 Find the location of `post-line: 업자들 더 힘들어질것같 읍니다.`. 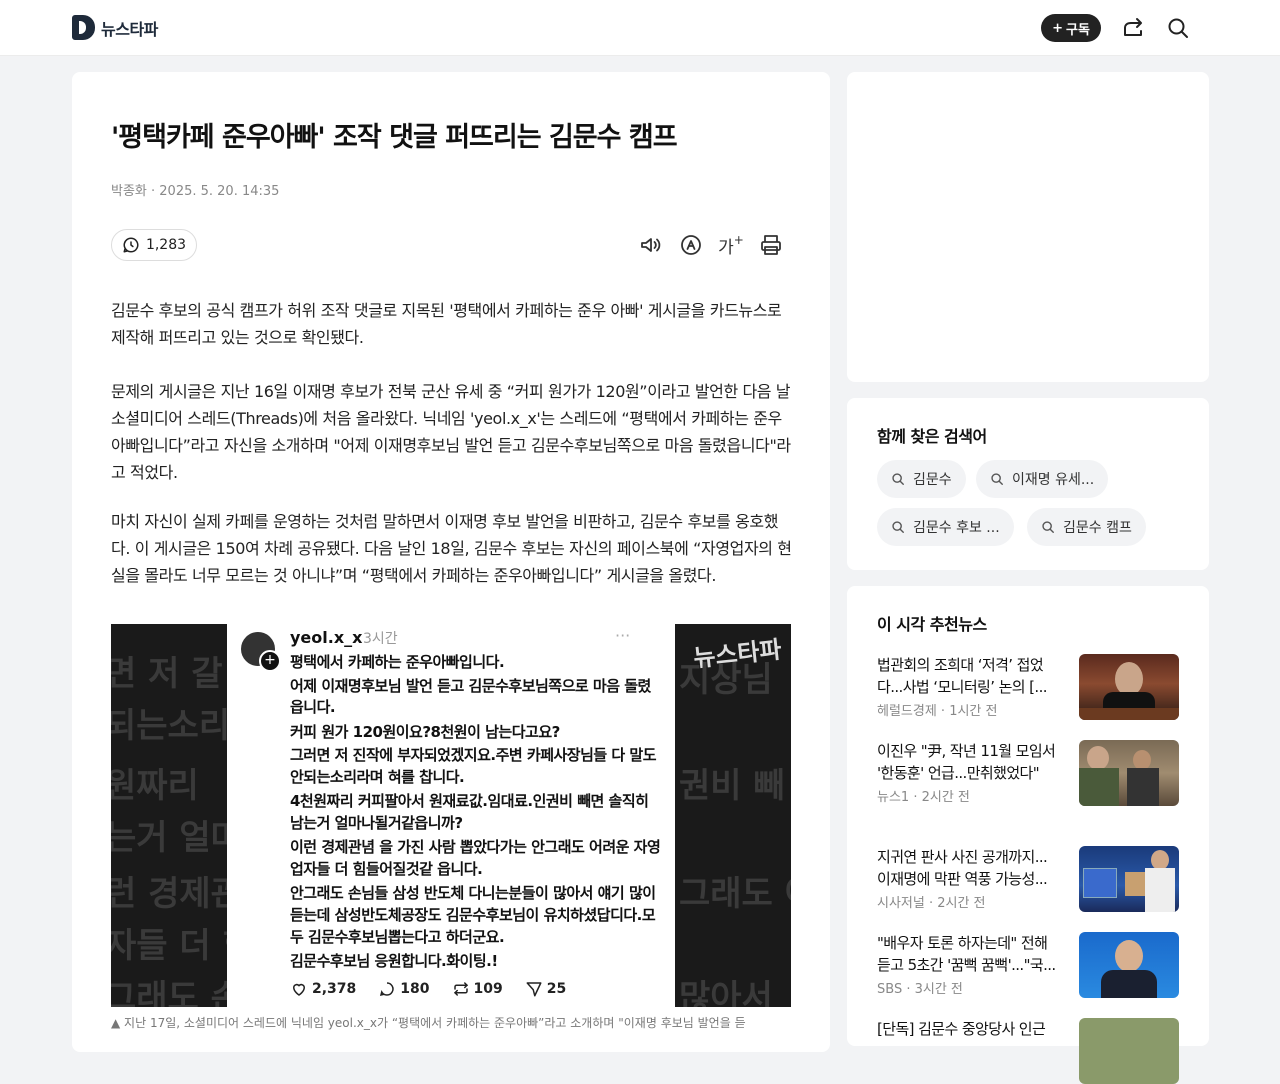

post-line: 업자들 더 힘들어질것같 읍니다. is located at coordinates (386, 869).